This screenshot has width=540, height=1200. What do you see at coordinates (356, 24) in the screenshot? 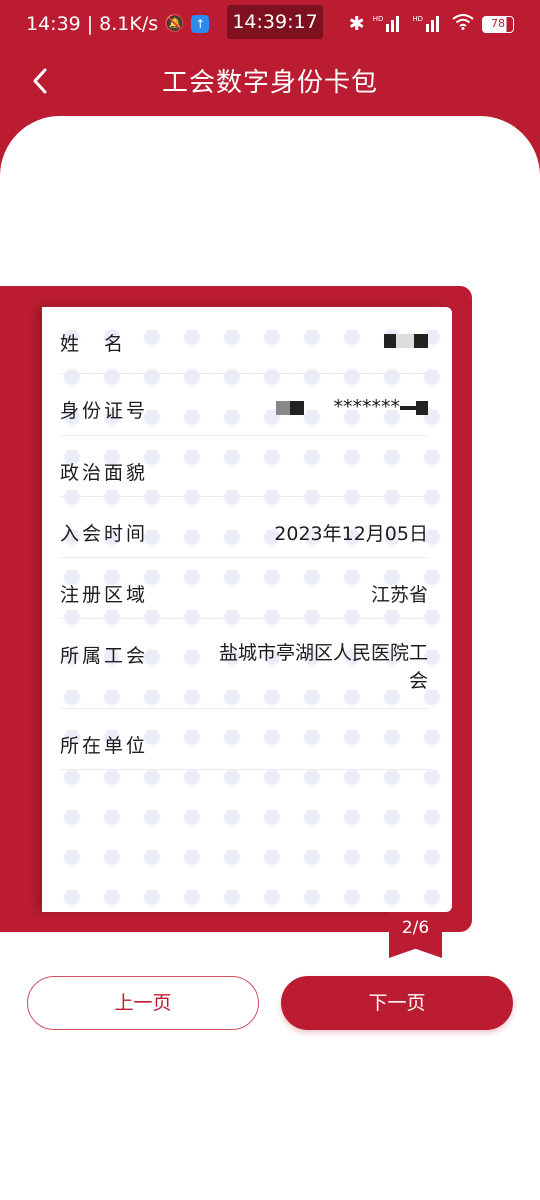
I see `bluetooth-icon: ✱` at bounding box center [356, 24].